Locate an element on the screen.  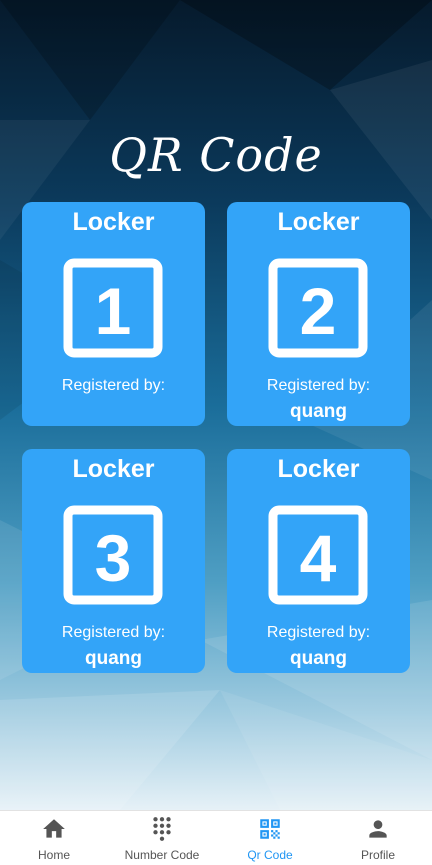
locker-card-4: Locker 4 Registered by: quang is located at coordinates (318, 561).